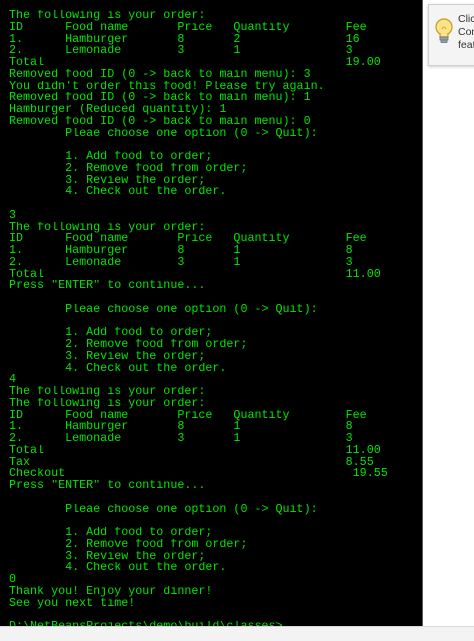  What do you see at coordinates (191, 462) in the screenshot?
I see `console-line: Tax 8.55` at bounding box center [191, 462].